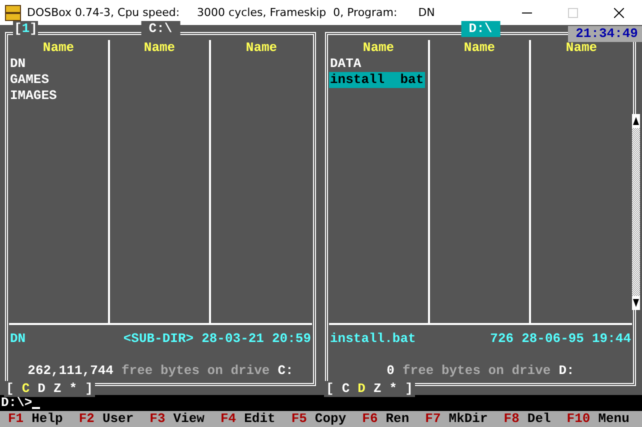 Image resolution: width=642 pixels, height=427 pixels. I want to click on function-key: F10 Menu, so click(598, 419).